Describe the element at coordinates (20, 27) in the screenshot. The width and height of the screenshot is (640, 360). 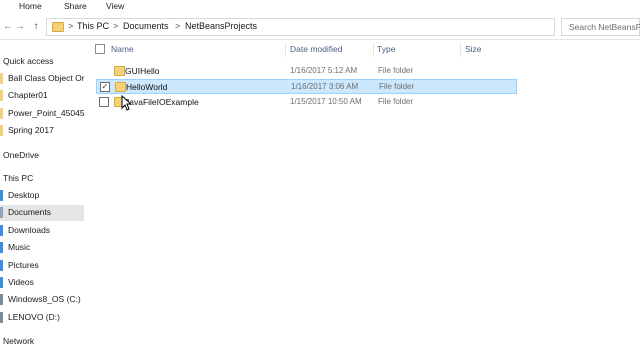
I see `forward-arrow-icon: →` at that location.